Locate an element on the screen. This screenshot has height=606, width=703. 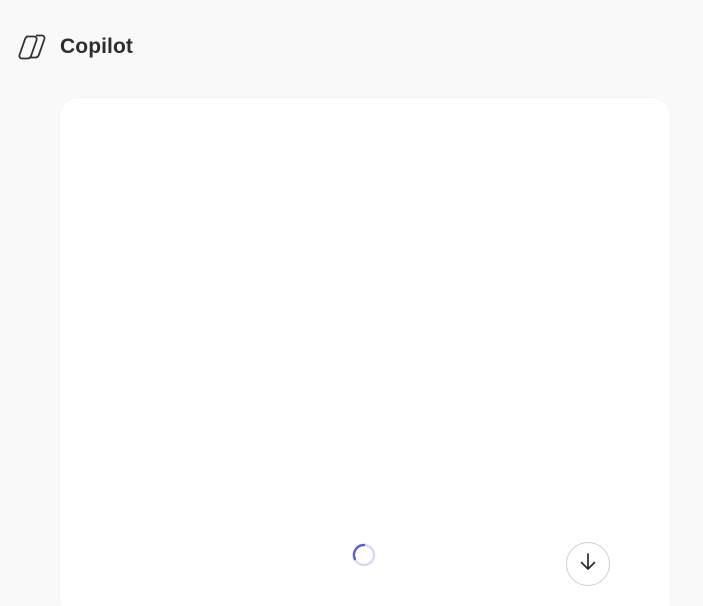
loading-spinner-icon is located at coordinates (364, 555).